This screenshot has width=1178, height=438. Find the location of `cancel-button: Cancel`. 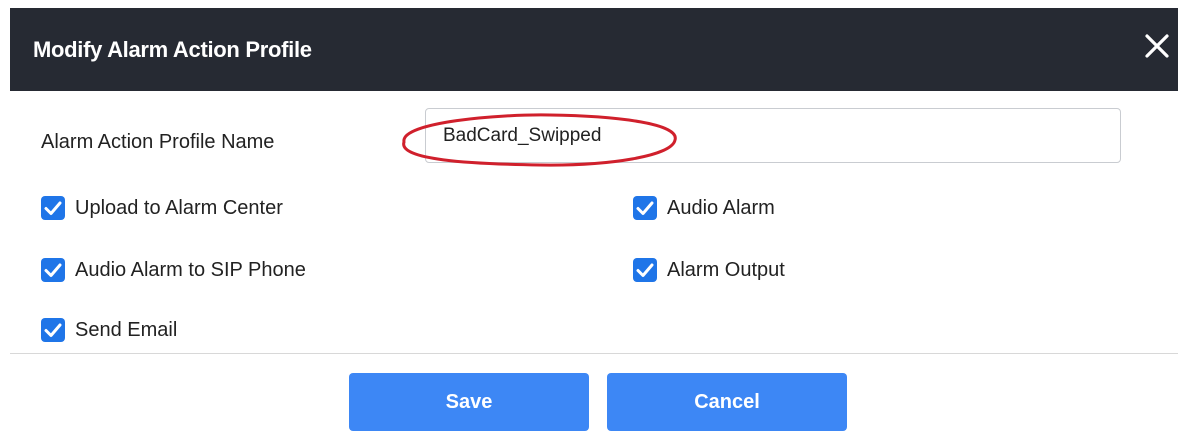

cancel-button: Cancel is located at coordinates (727, 402).